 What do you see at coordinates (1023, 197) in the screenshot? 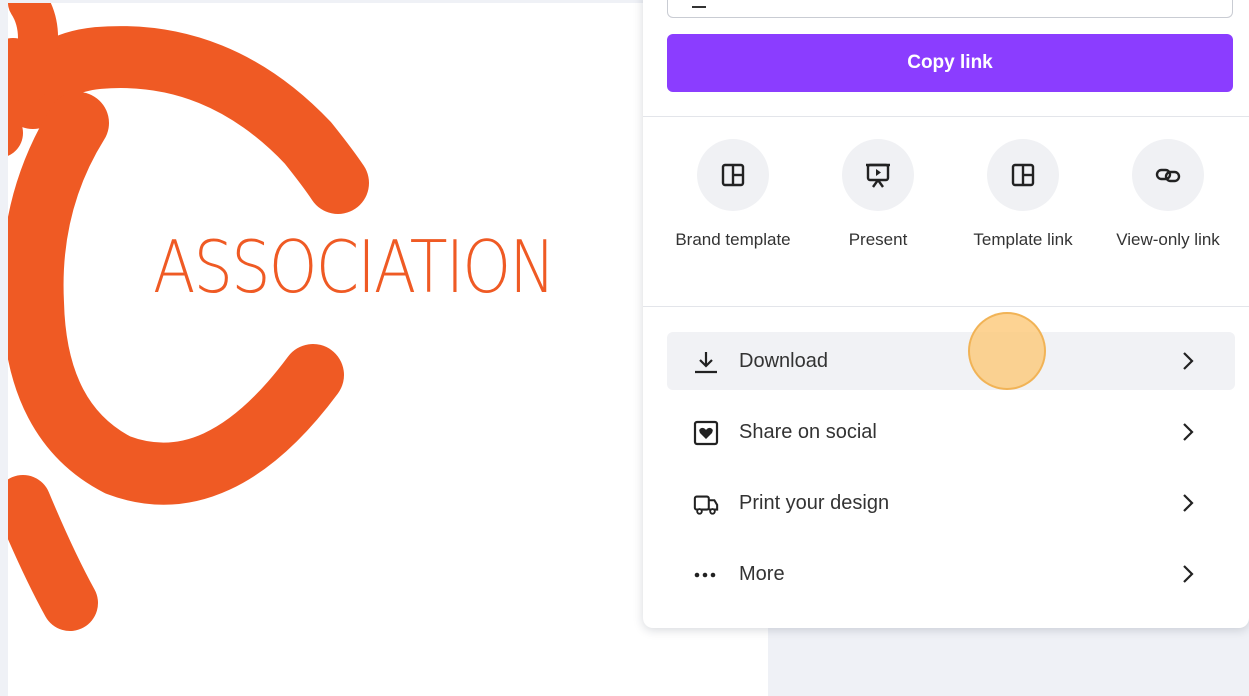
I see `option-template-link: Template link` at bounding box center [1023, 197].